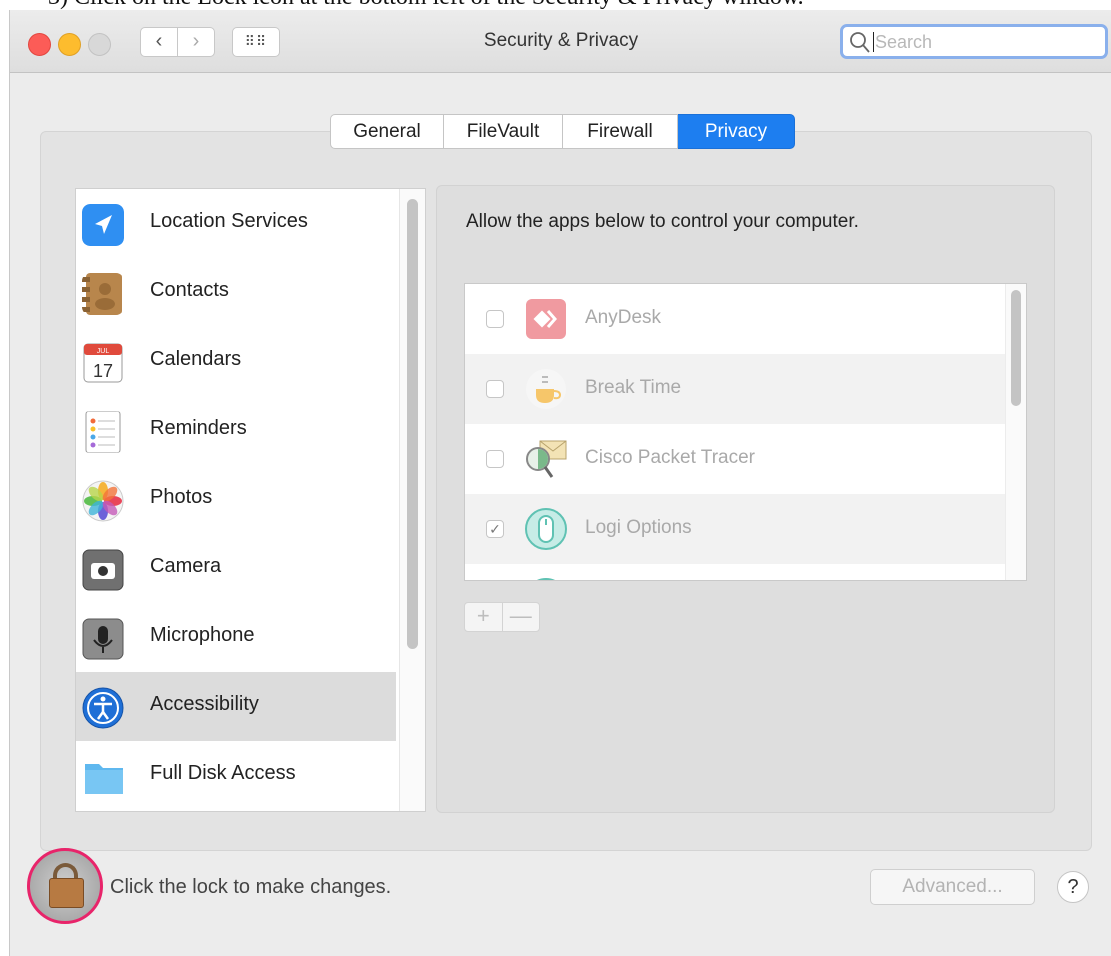 Image resolution: width=1111 pixels, height=956 pixels. I want to click on sidebar-item-location-services: Location Services, so click(236, 223).